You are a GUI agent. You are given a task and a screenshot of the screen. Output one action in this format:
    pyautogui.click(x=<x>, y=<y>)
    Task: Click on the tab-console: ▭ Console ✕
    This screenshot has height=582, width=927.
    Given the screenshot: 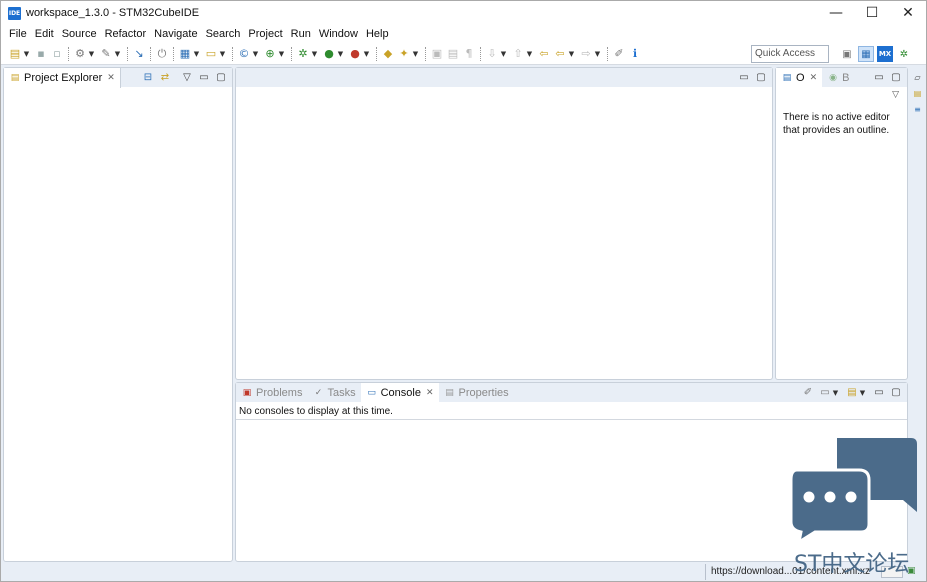 What is the action you would take?
    pyautogui.click(x=399, y=392)
    